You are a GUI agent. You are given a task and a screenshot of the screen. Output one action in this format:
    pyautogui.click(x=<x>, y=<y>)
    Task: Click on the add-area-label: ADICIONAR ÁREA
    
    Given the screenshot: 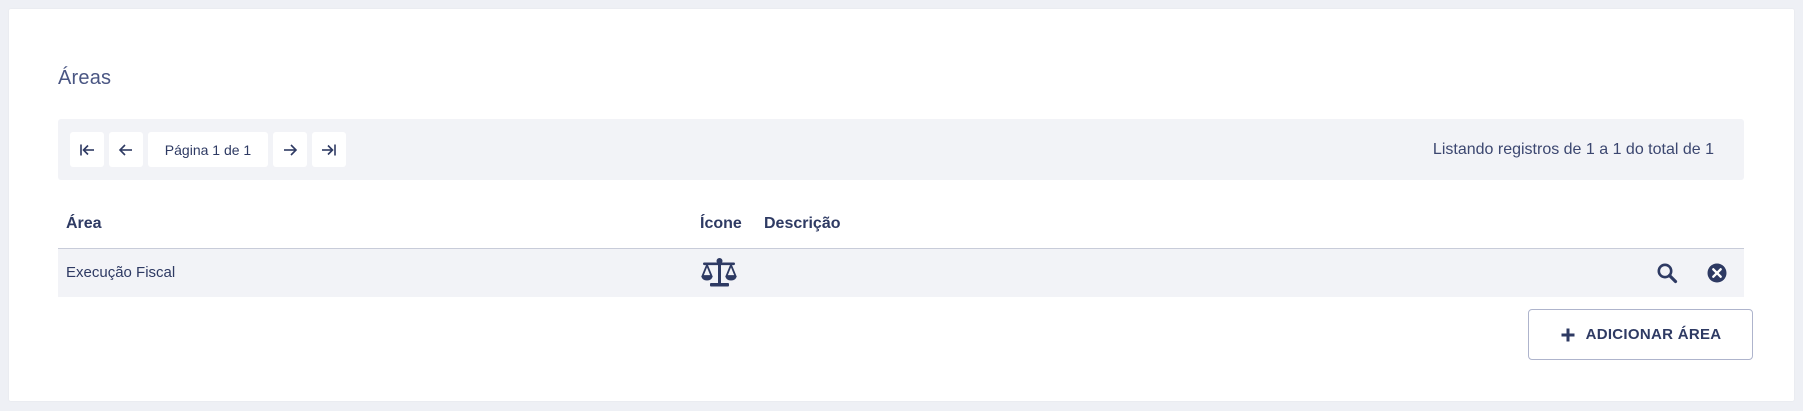 What is the action you would take?
    pyautogui.click(x=1653, y=334)
    